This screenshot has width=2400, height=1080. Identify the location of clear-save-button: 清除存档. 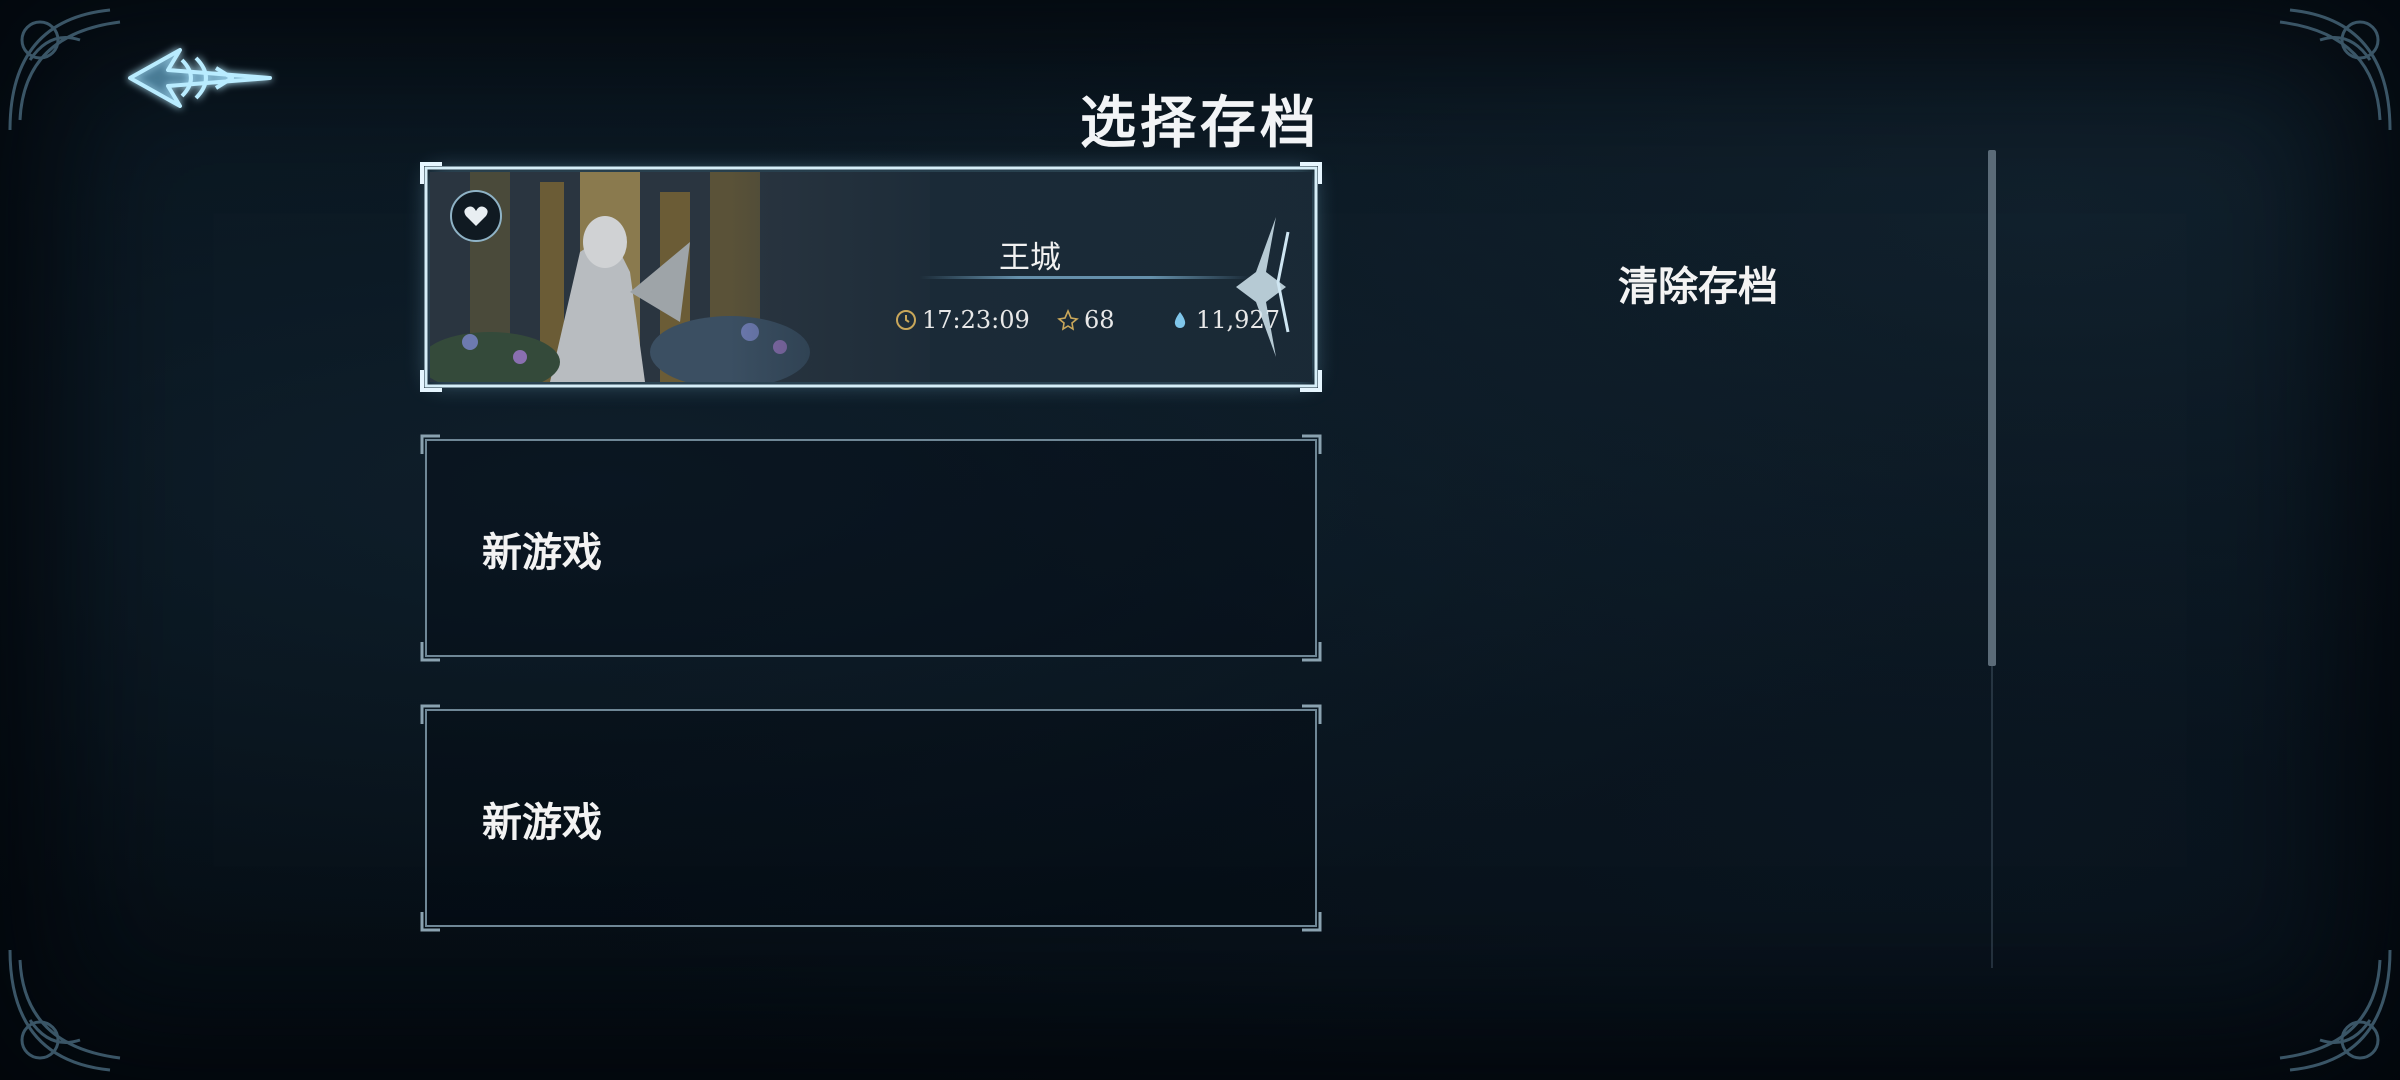
(1698, 283).